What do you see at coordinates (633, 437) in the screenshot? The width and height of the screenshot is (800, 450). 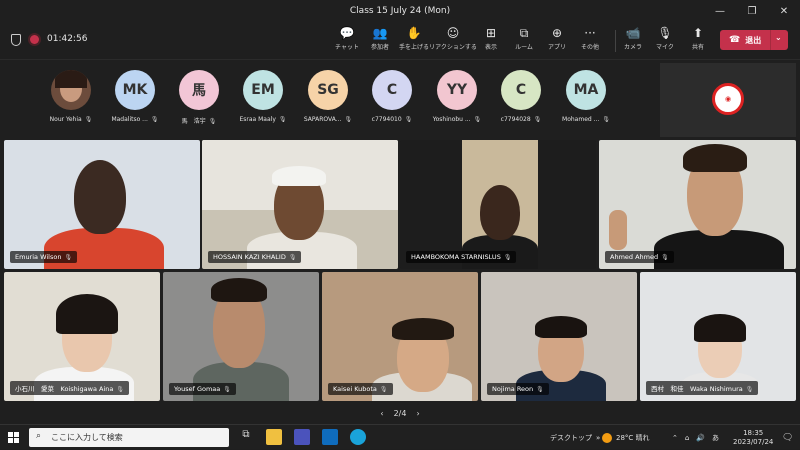 I see `weather-text: 28°C 晴れ` at bounding box center [633, 437].